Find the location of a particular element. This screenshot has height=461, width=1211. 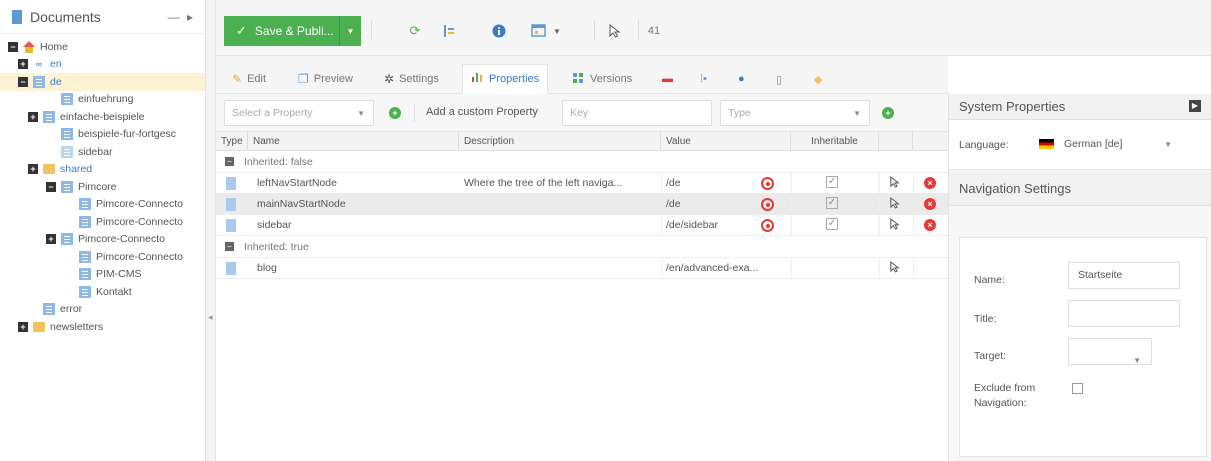

column-type: Type is located at coordinates (232, 141).